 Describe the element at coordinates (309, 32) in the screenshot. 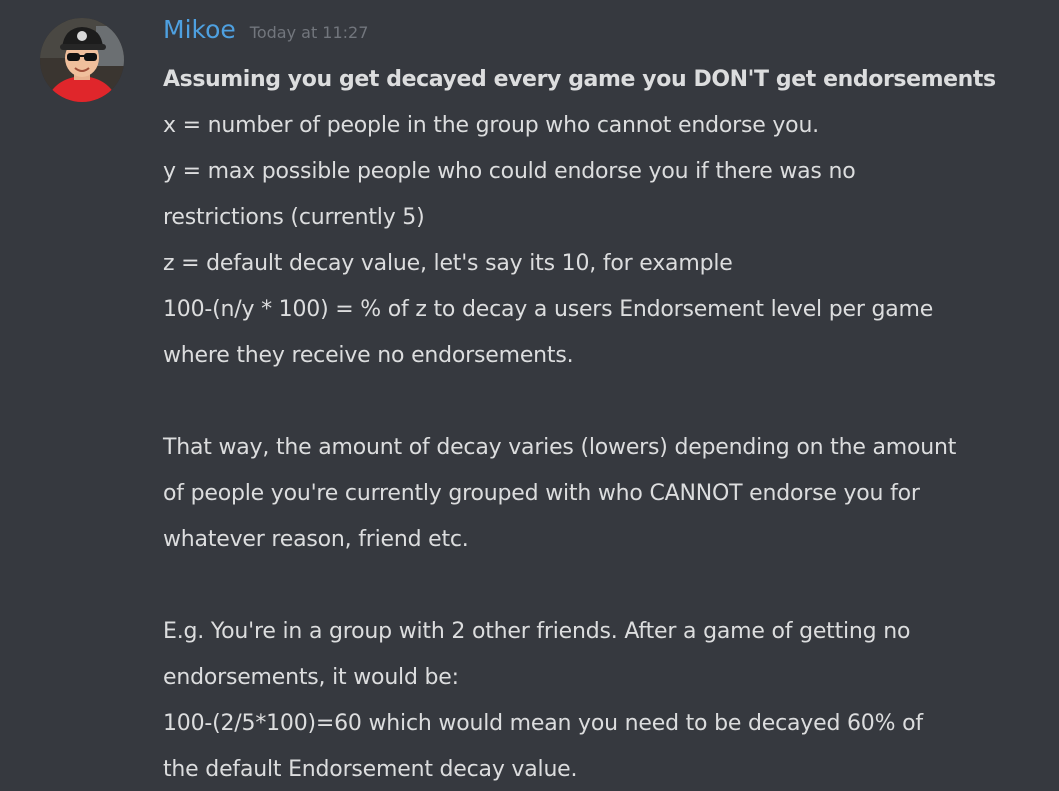

I see `timestamp: Today at 11:27` at that location.